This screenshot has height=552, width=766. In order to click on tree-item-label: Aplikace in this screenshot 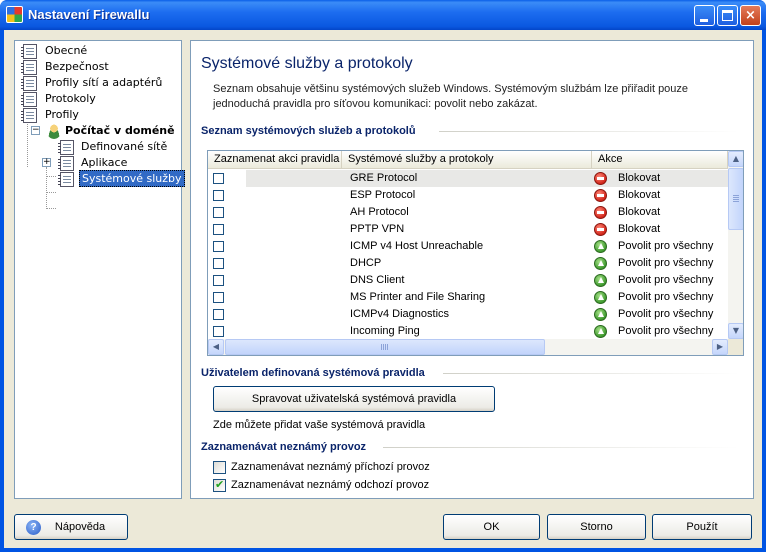, I will do `click(104, 162)`.